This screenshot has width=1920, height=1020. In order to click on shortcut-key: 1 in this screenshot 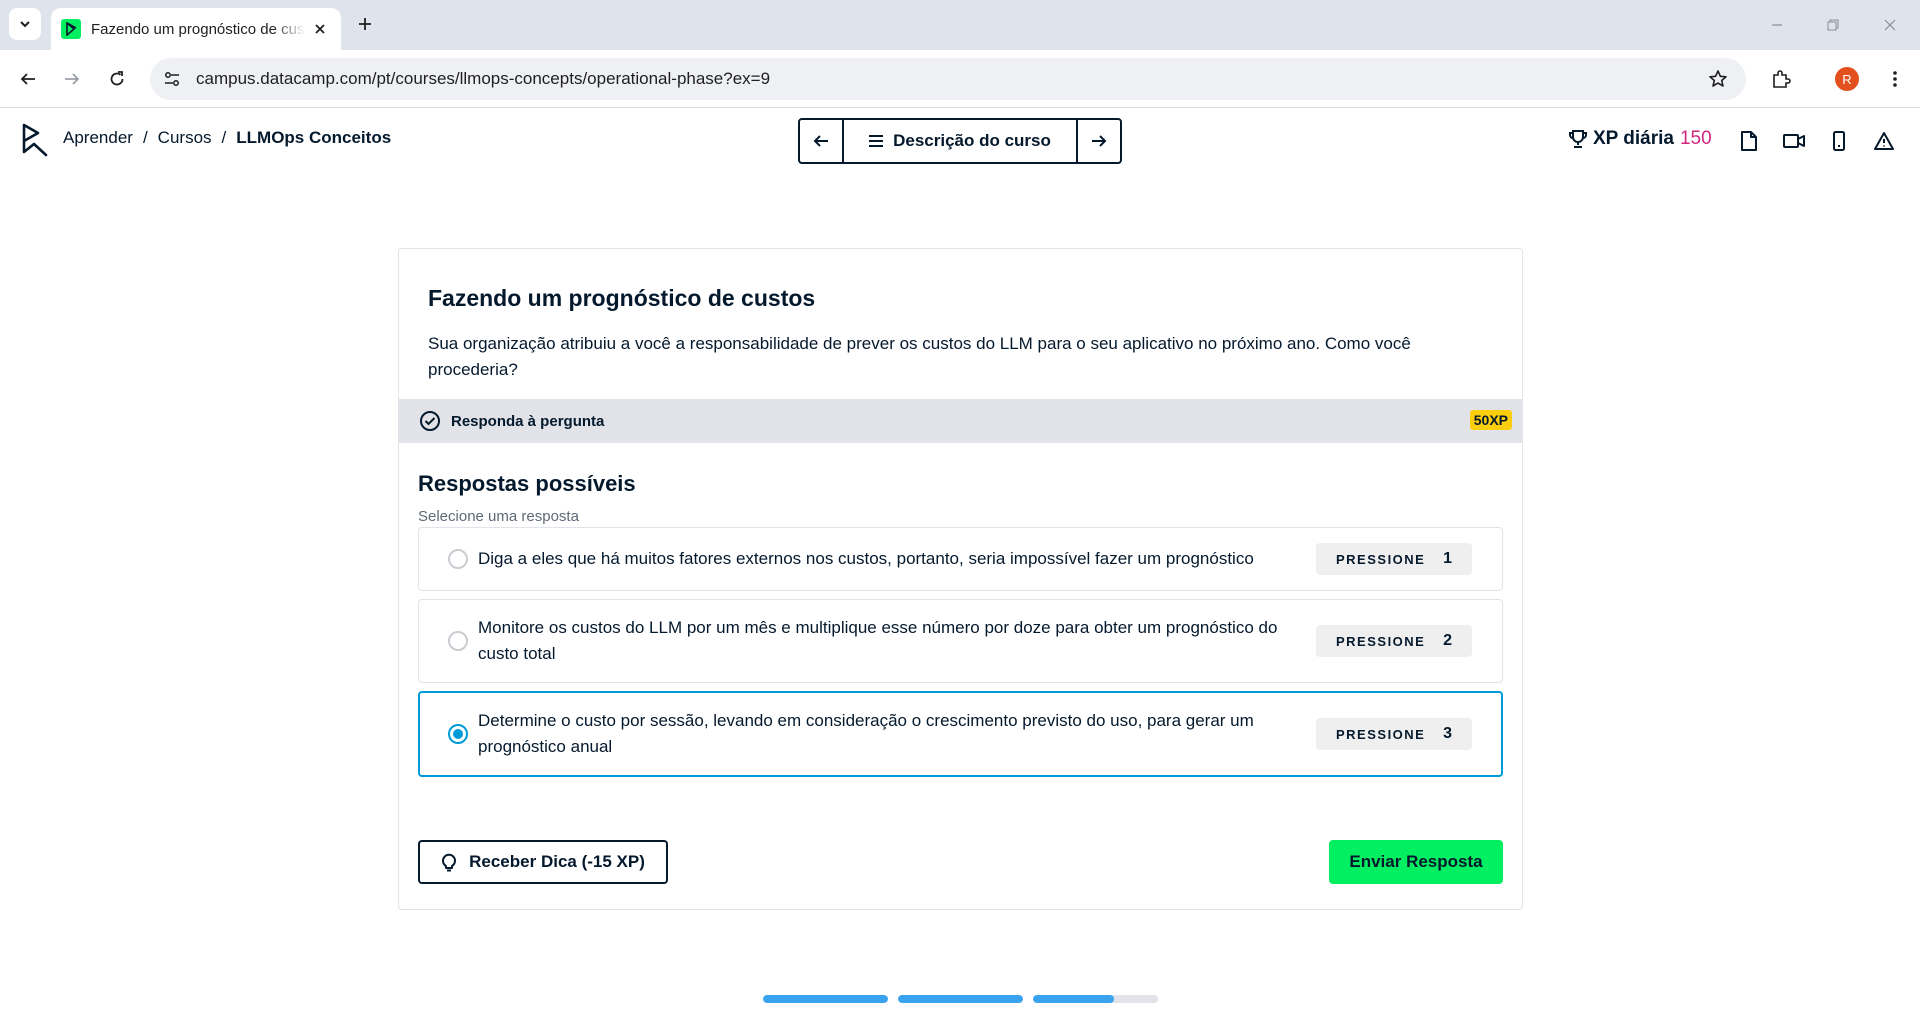, I will do `click(1447, 558)`.